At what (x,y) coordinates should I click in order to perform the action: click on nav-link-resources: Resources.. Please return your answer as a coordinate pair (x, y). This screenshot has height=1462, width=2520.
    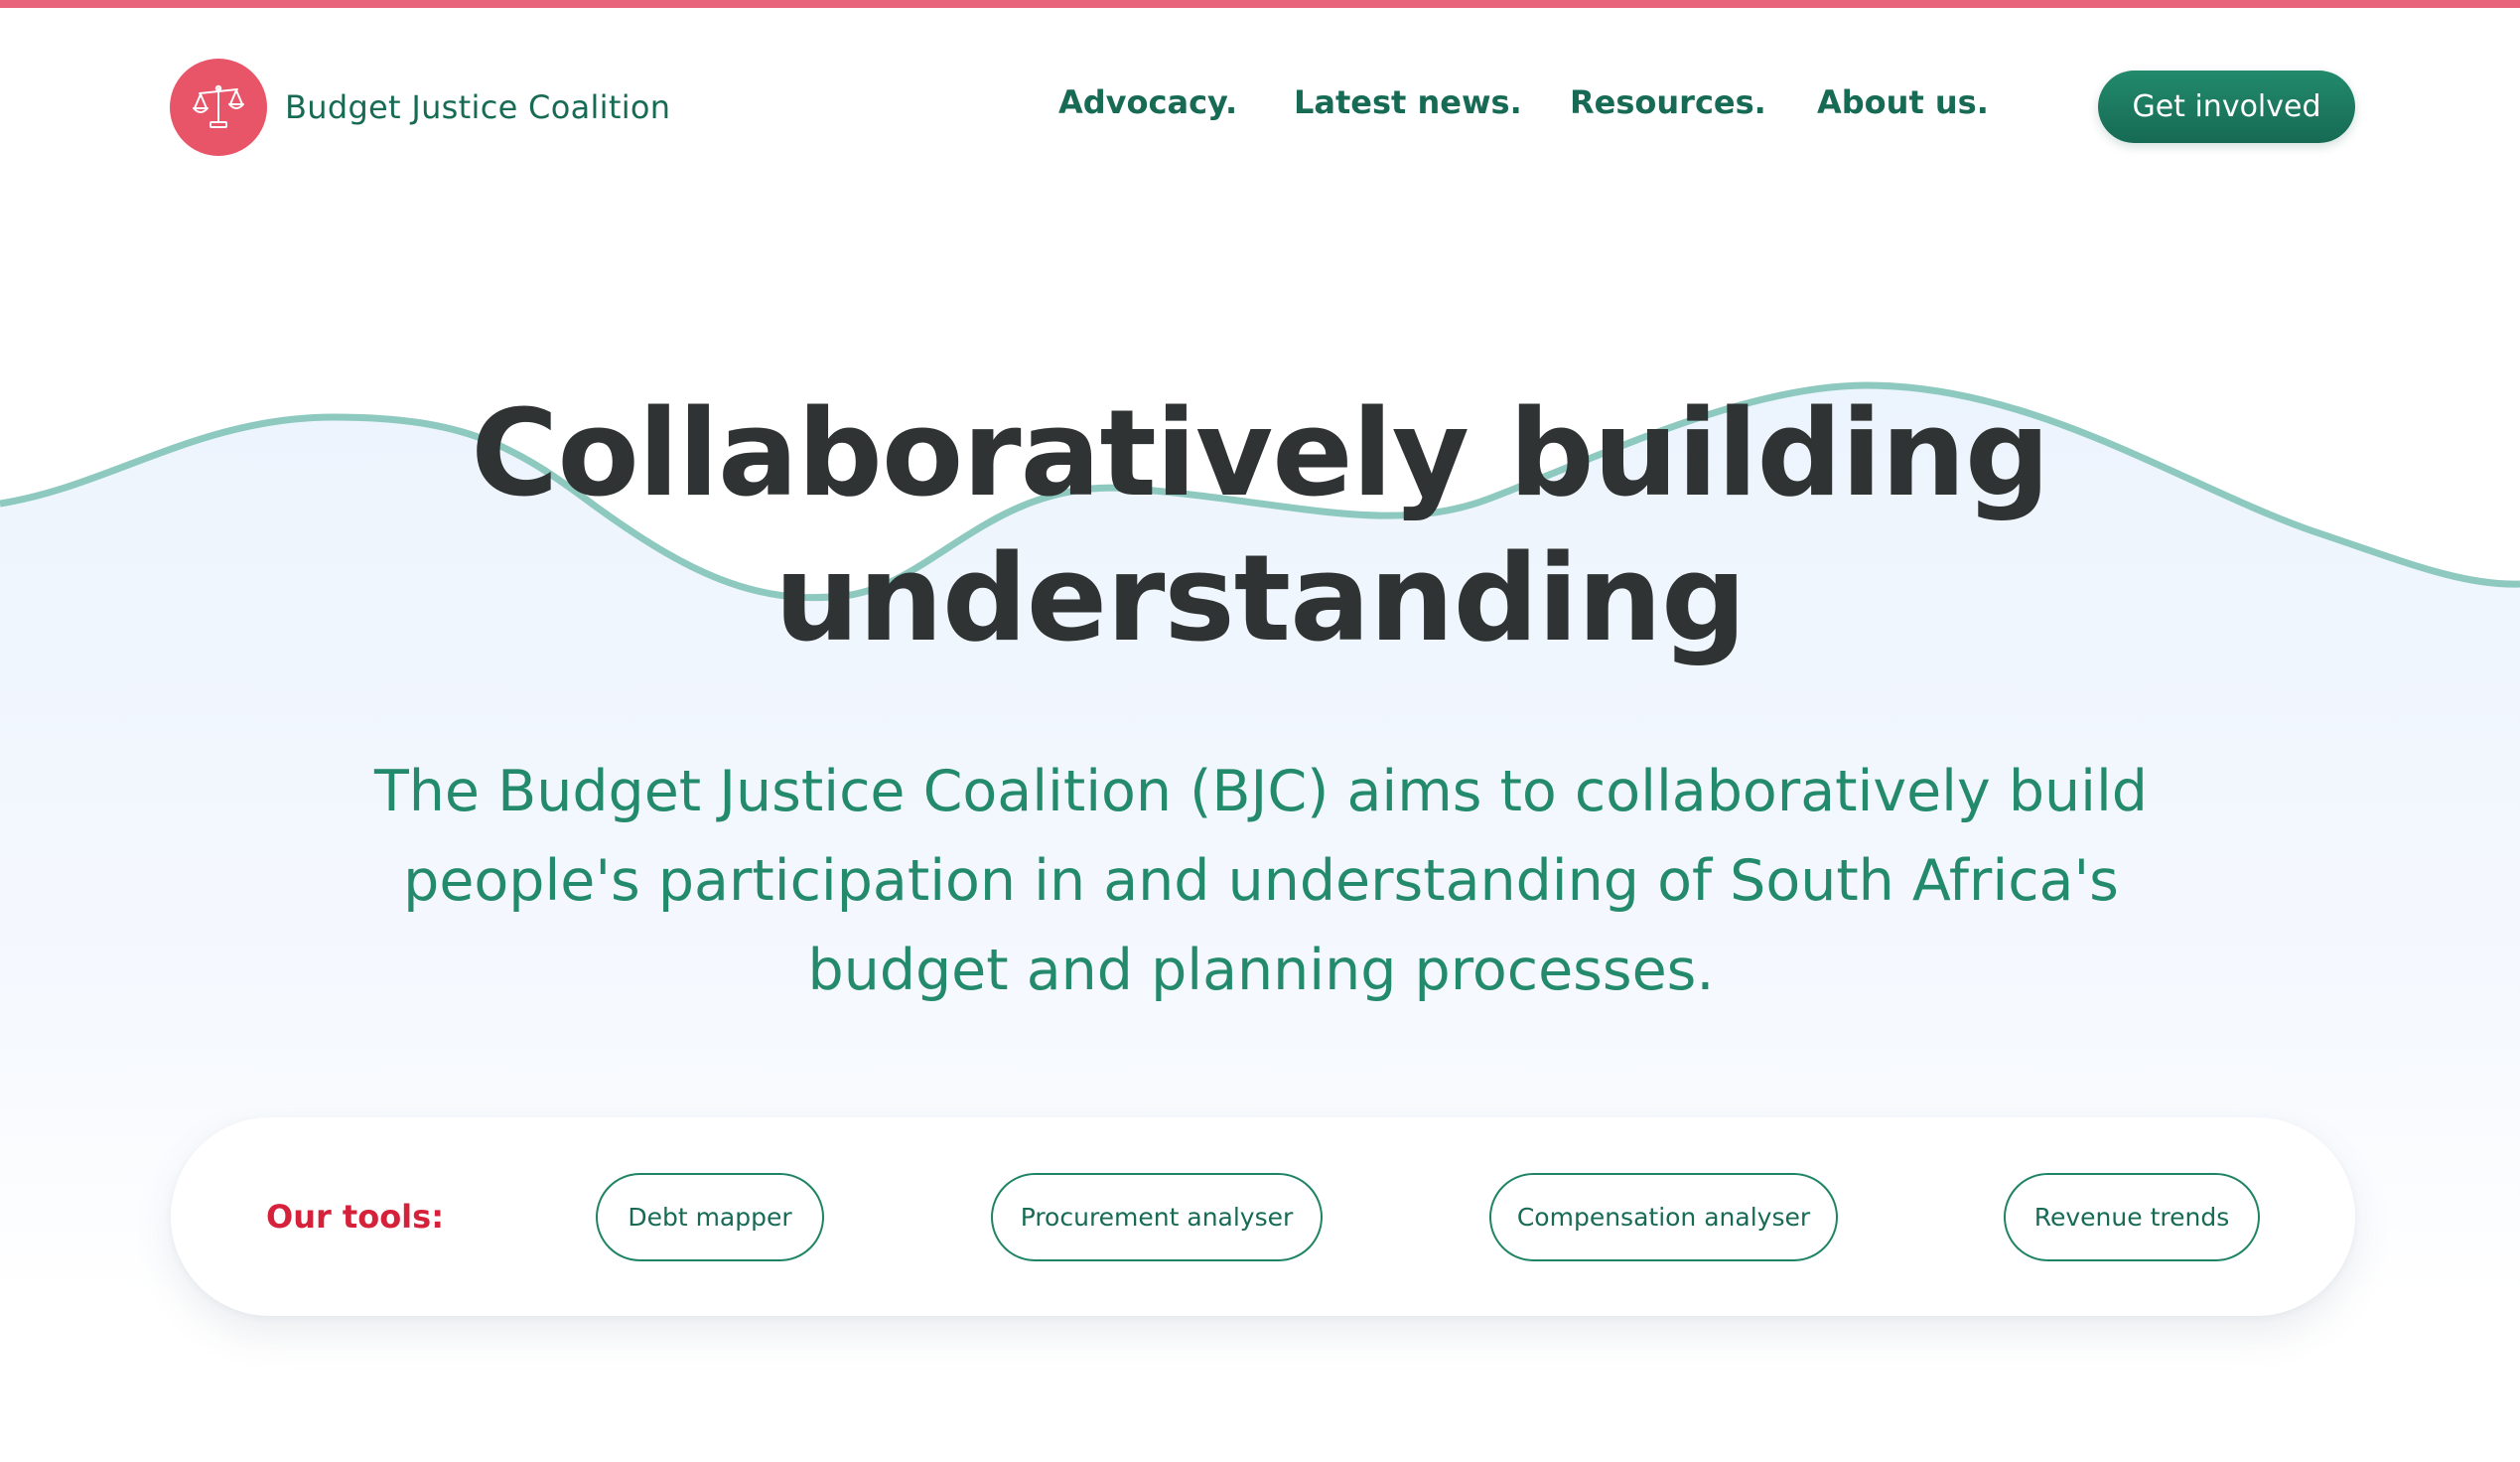
    Looking at the image, I should click on (1668, 102).